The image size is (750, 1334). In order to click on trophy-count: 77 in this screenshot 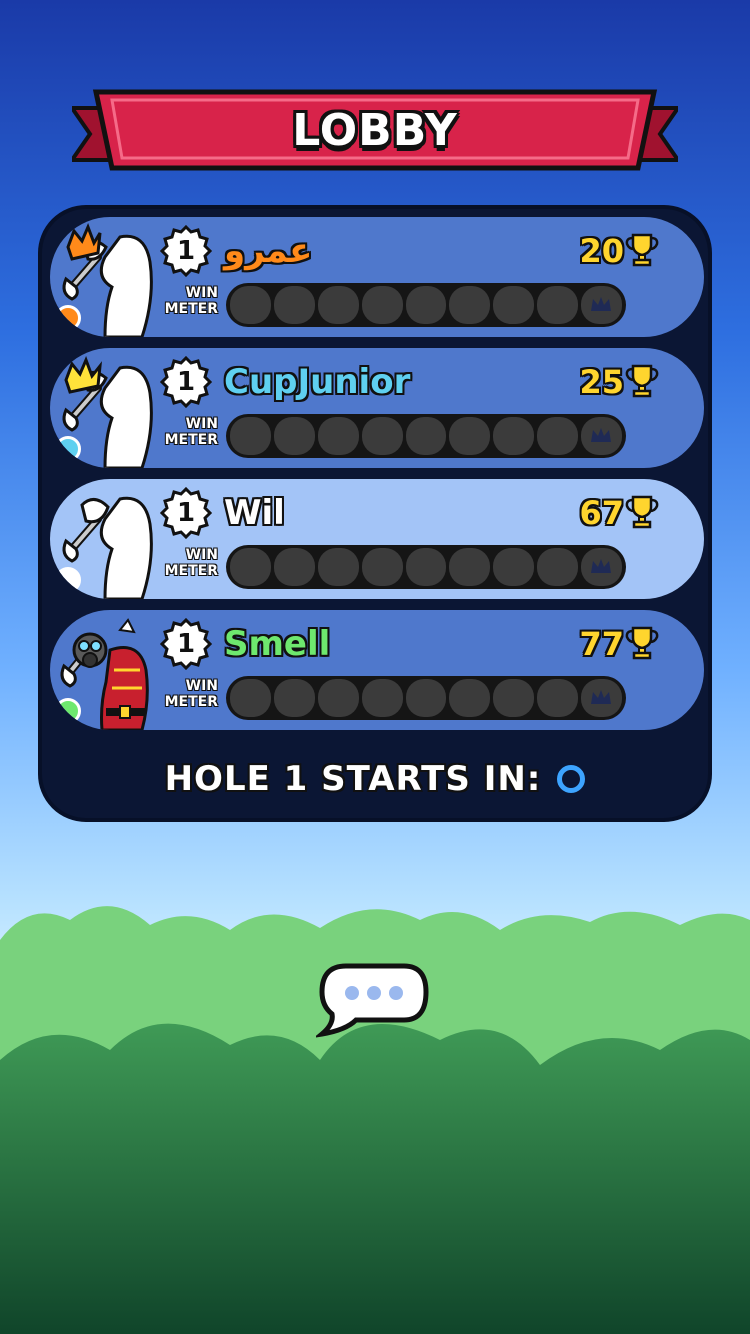, I will do `click(601, 644)`.